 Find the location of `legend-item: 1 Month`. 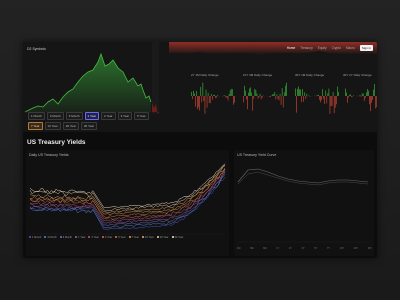

legend-item: 1 Month is located at coordinates (35, 237).